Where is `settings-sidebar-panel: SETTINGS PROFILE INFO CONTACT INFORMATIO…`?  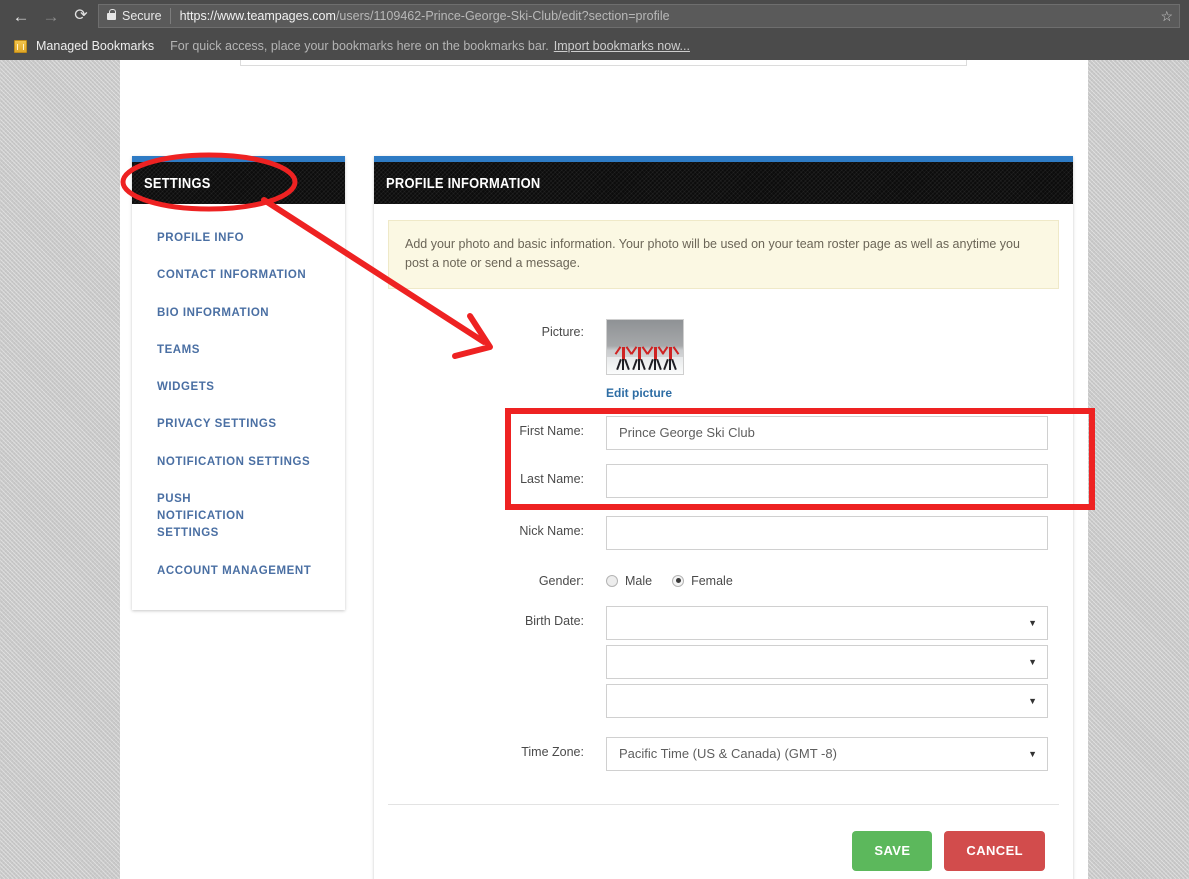
settings-sidebar-panel: SETTINGS PROFILE INFO CONTACT INFORMATIO… is located at coordinates (238, 383).